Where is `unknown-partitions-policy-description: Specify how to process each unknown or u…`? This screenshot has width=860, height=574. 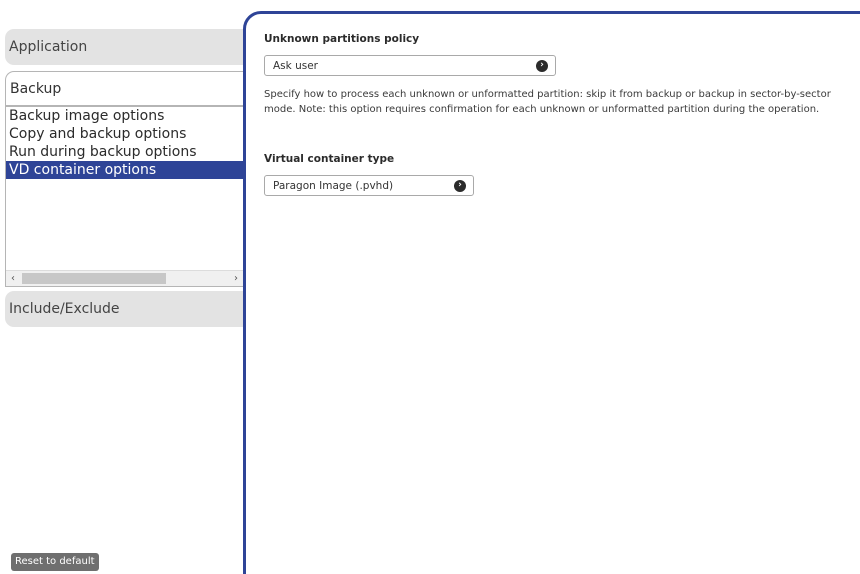
unknown-partitions-policy-description: Specify how to process each unknown or u… is located at coordinates (547, 102).